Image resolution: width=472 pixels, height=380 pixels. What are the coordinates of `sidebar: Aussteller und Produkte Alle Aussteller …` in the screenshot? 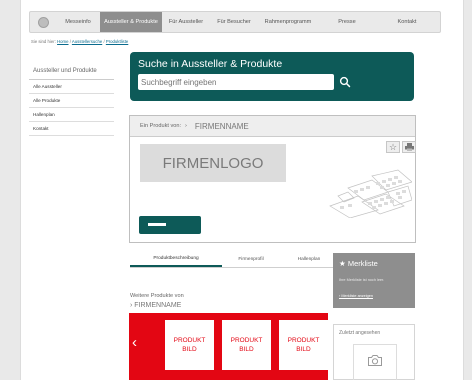 It's located at (71, 100).